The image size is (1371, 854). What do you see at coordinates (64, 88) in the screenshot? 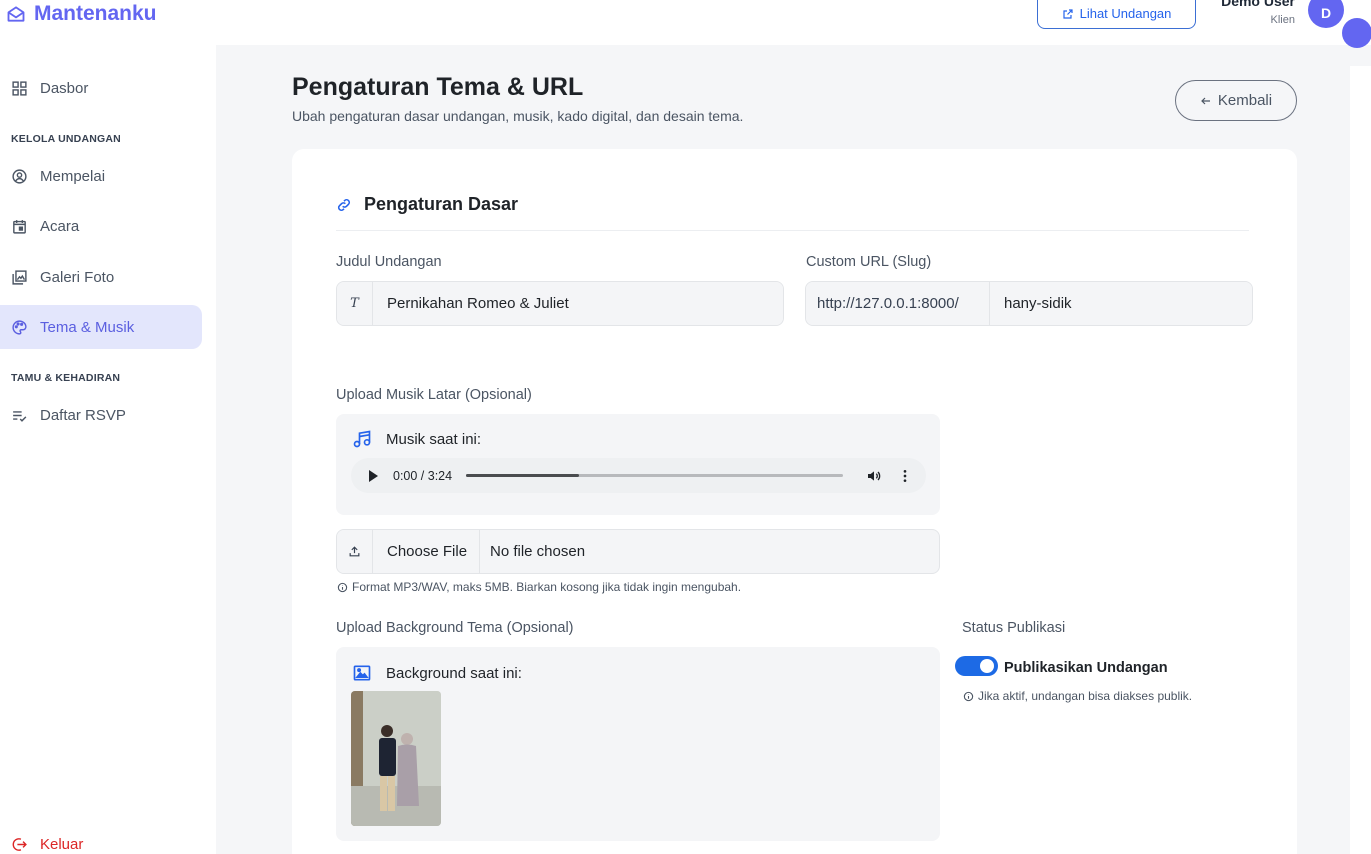
I see `sidebar-item-label: Dasbor` at bounding box center [64, 88].